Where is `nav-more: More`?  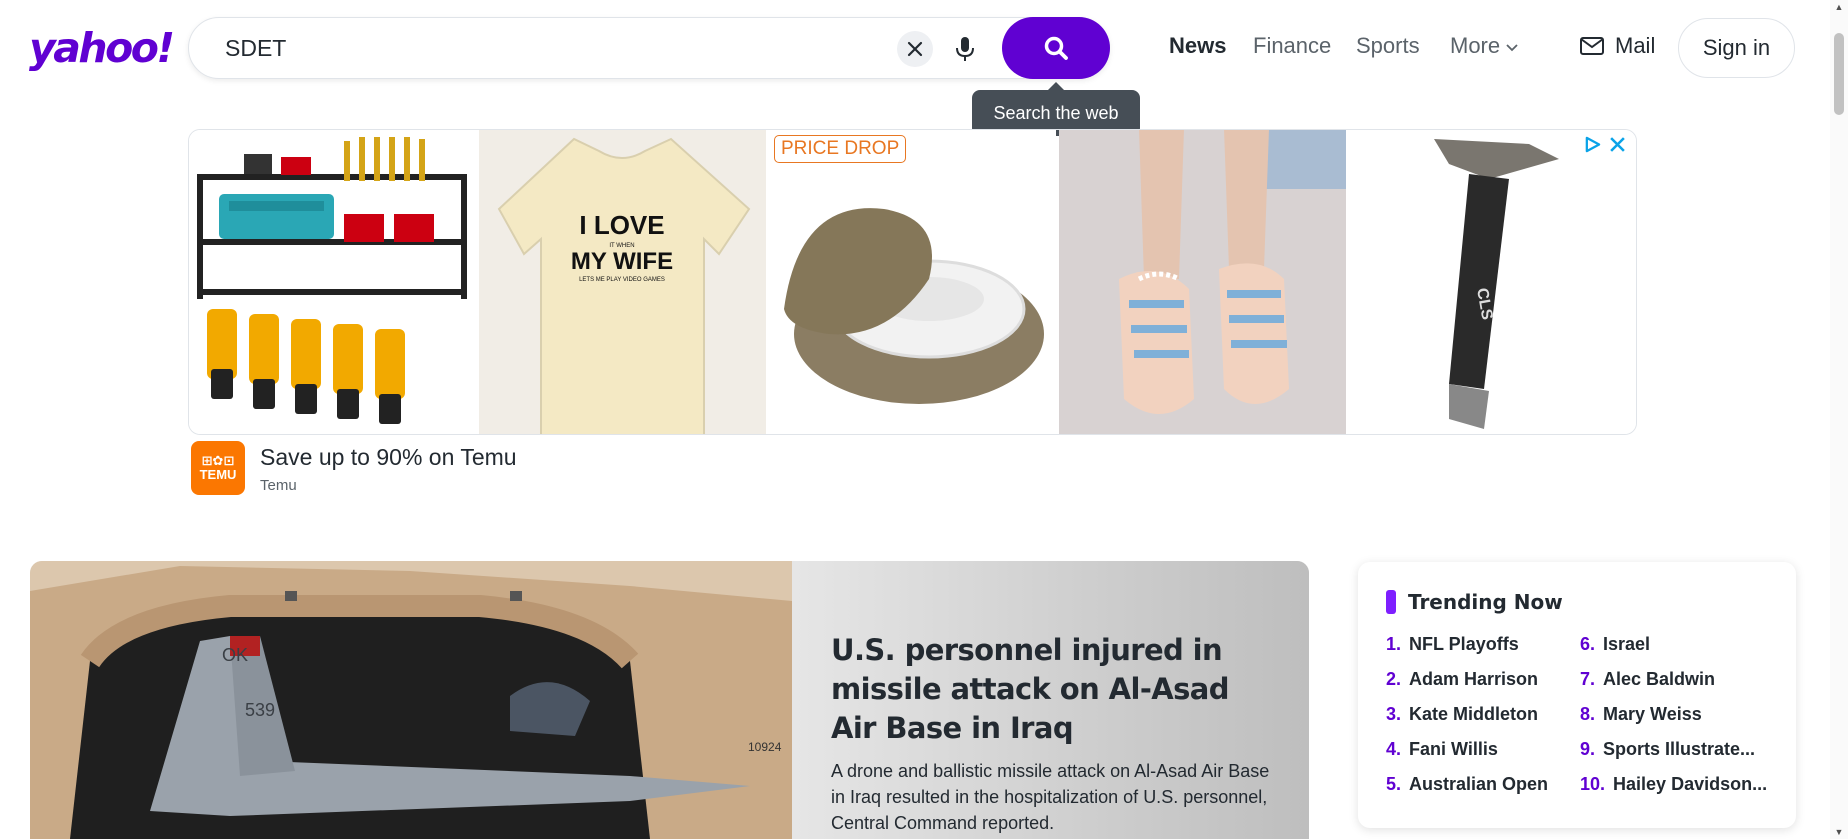 nav-more: More is located at coordinates (1484, 46).